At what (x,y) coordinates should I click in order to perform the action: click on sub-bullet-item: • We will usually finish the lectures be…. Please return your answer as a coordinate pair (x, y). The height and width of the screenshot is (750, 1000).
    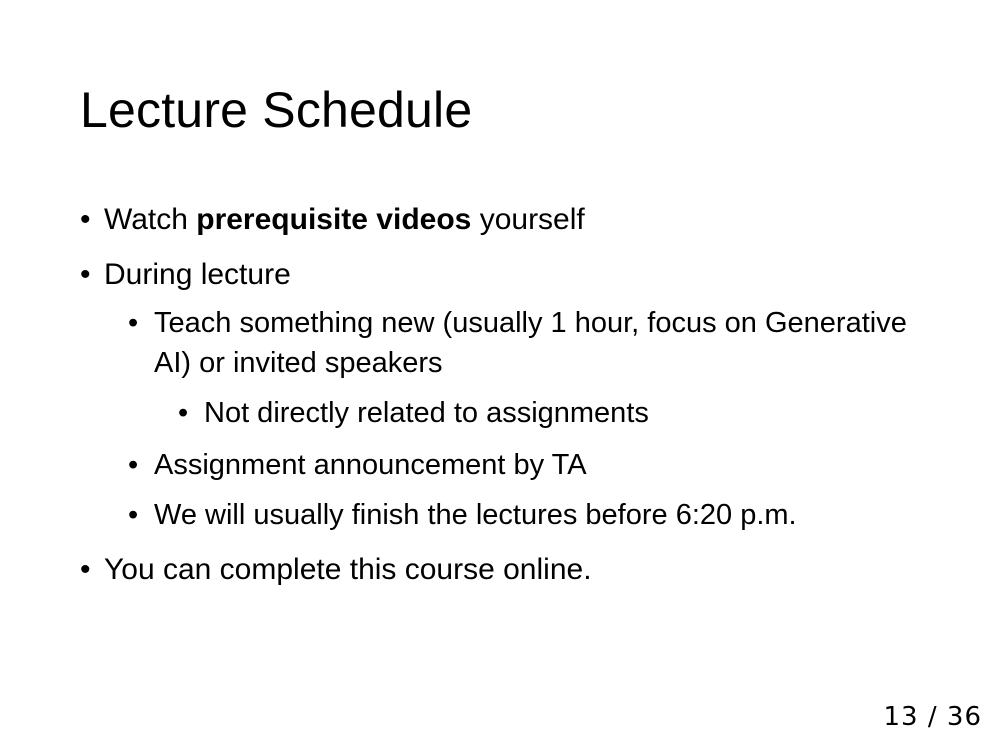
    Looking at the image, I should click on (500, 515).